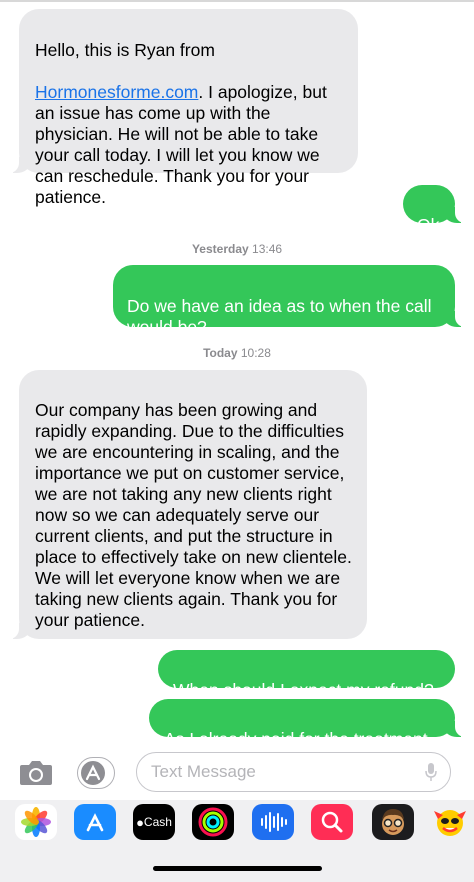  I want to click on microphone-icon, so click(431, 772).